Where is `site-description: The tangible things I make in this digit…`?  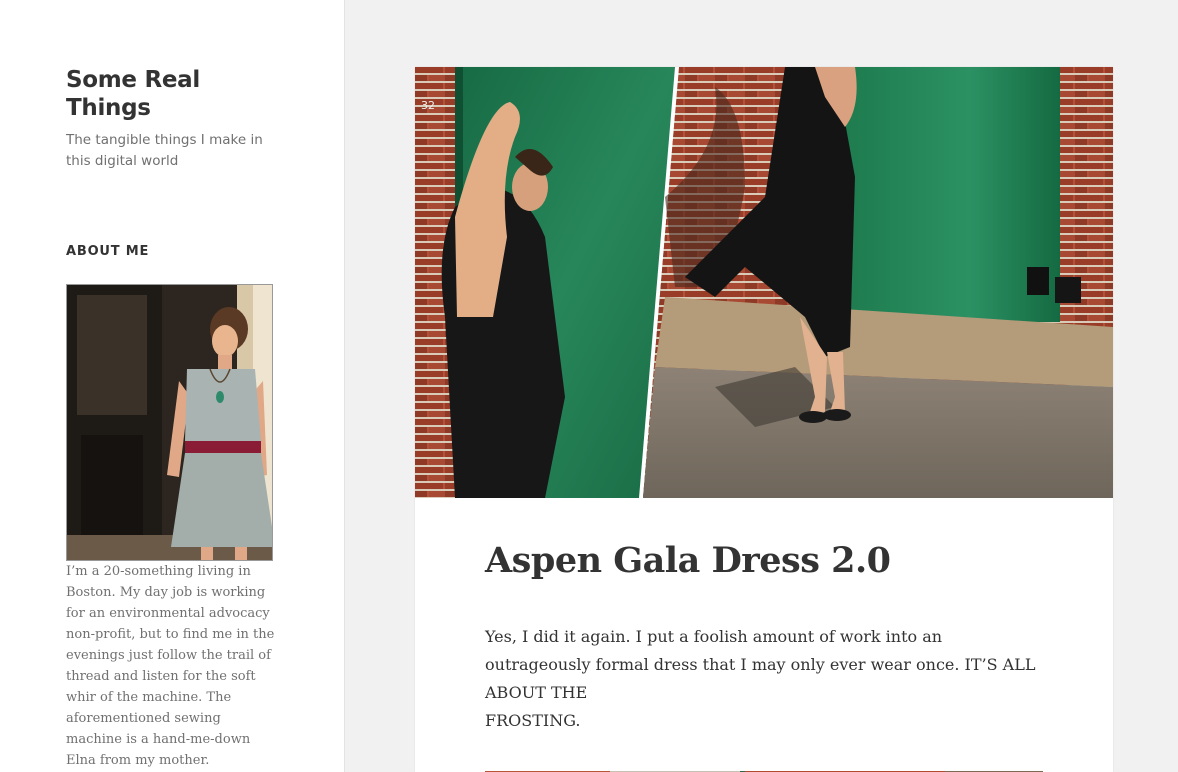
site-description: The tangible things I make in this digit… is located at coordinates (164, 150).